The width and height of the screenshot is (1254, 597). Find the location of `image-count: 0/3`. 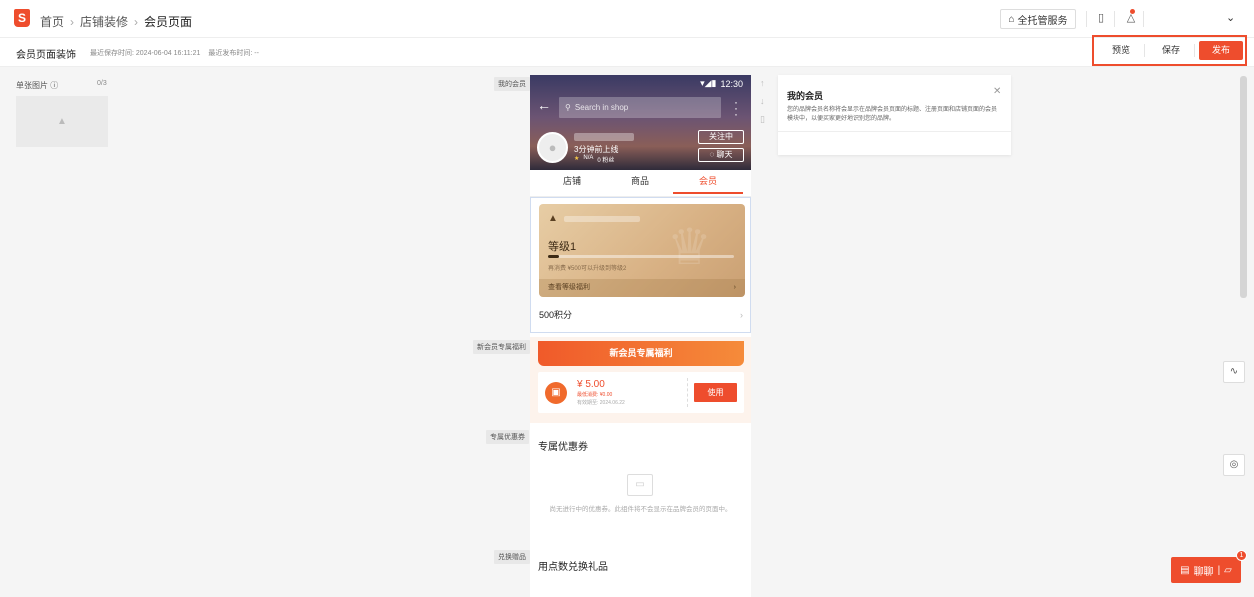

image-count: 0/3 is located at coordinates (102, 83).